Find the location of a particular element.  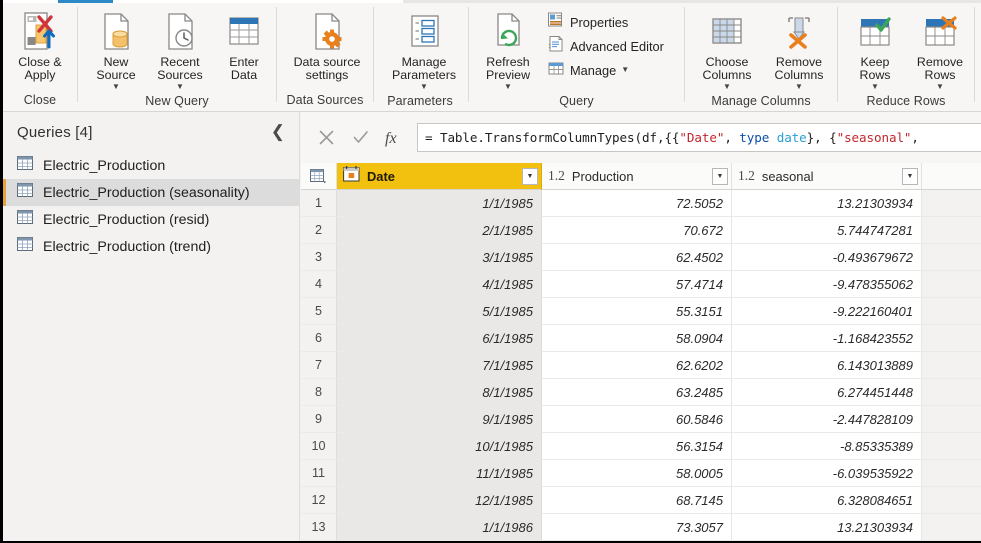

column-header-date: Date ▼ is located at coordinates (439, 176).